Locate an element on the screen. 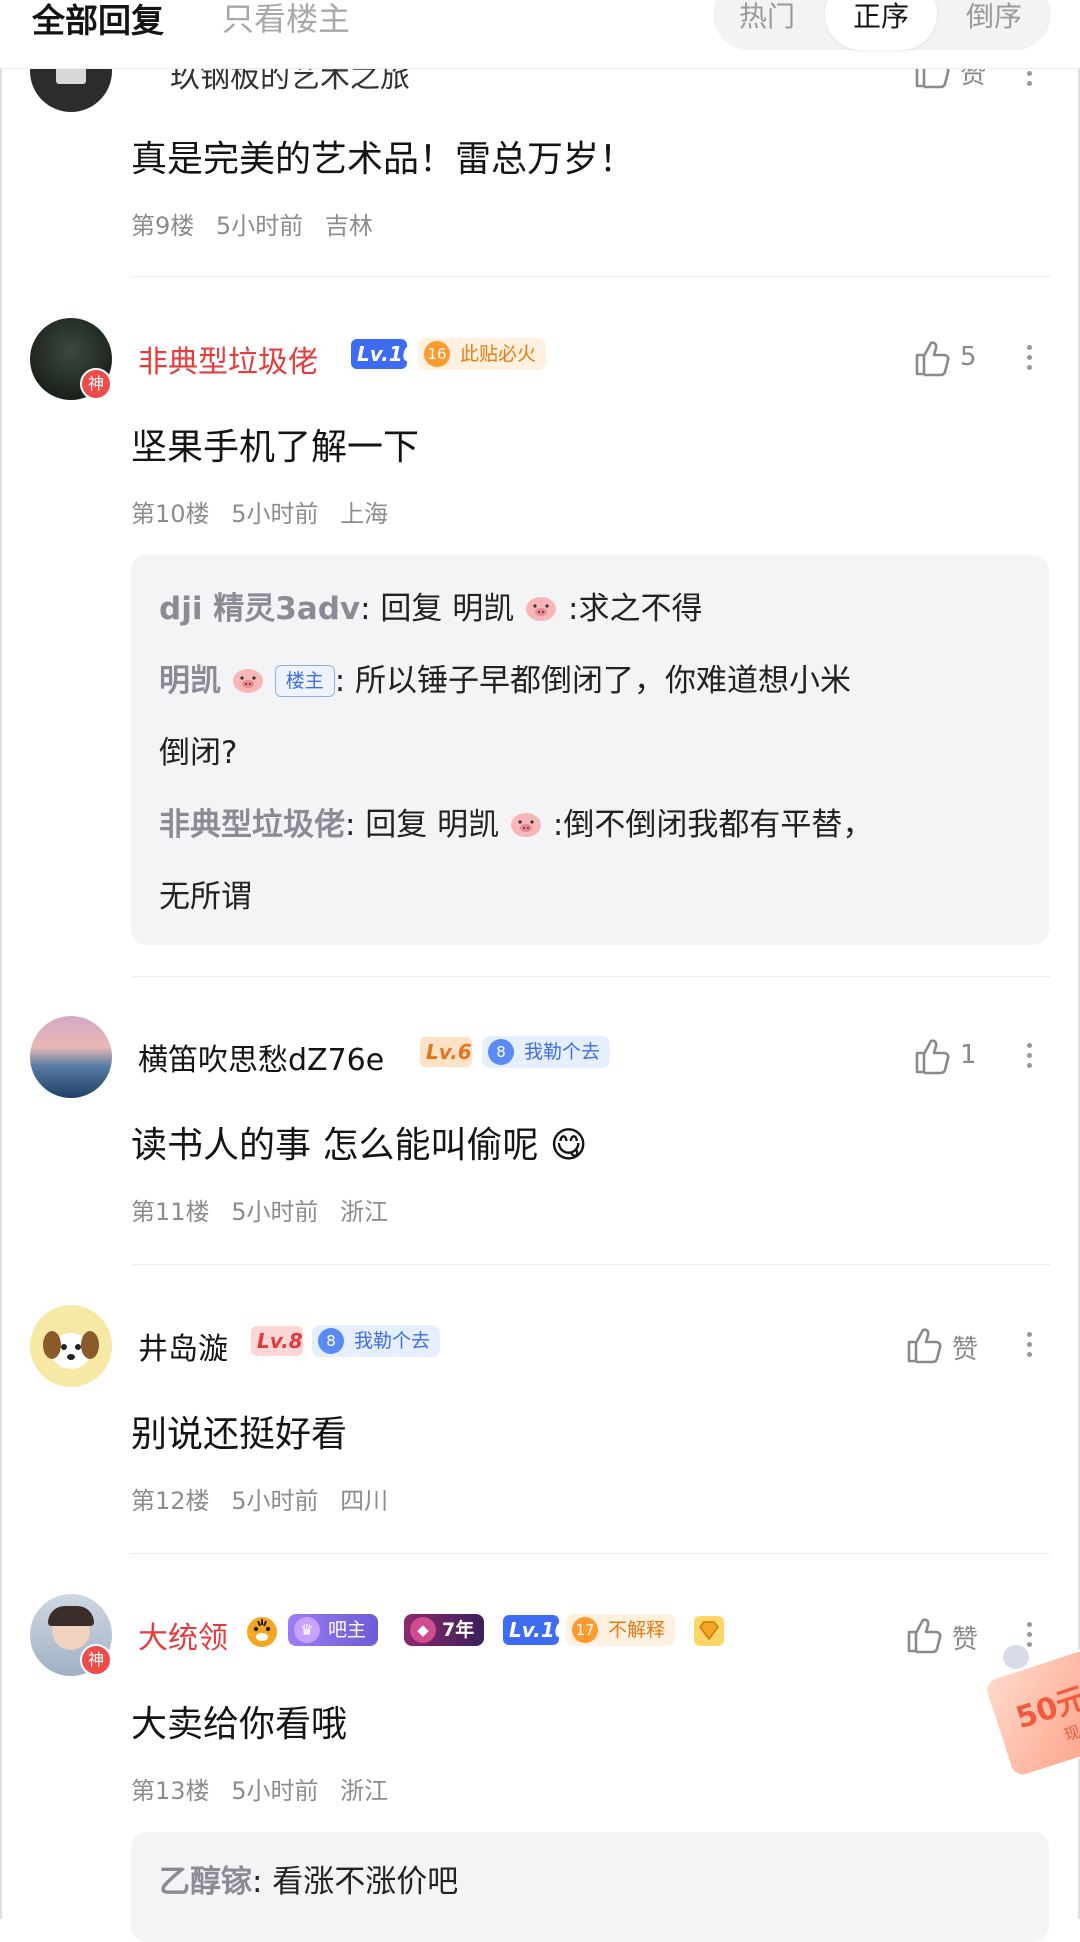  sub-reply: 乙醇镓: 看涨不涨价吧 is located at coordinates (308, 1878).